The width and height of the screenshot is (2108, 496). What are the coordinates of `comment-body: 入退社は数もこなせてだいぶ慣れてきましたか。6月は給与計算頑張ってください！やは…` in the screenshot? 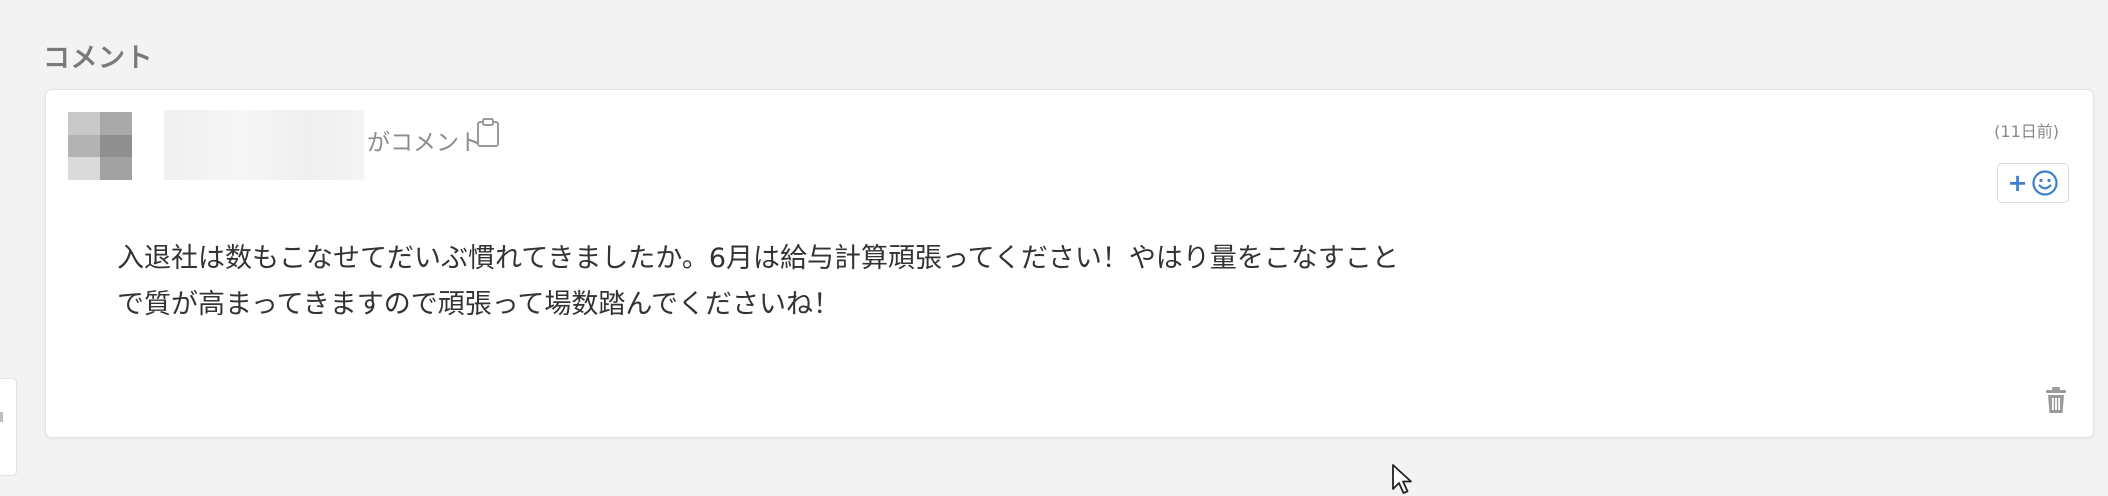 It's located at (897, 282).